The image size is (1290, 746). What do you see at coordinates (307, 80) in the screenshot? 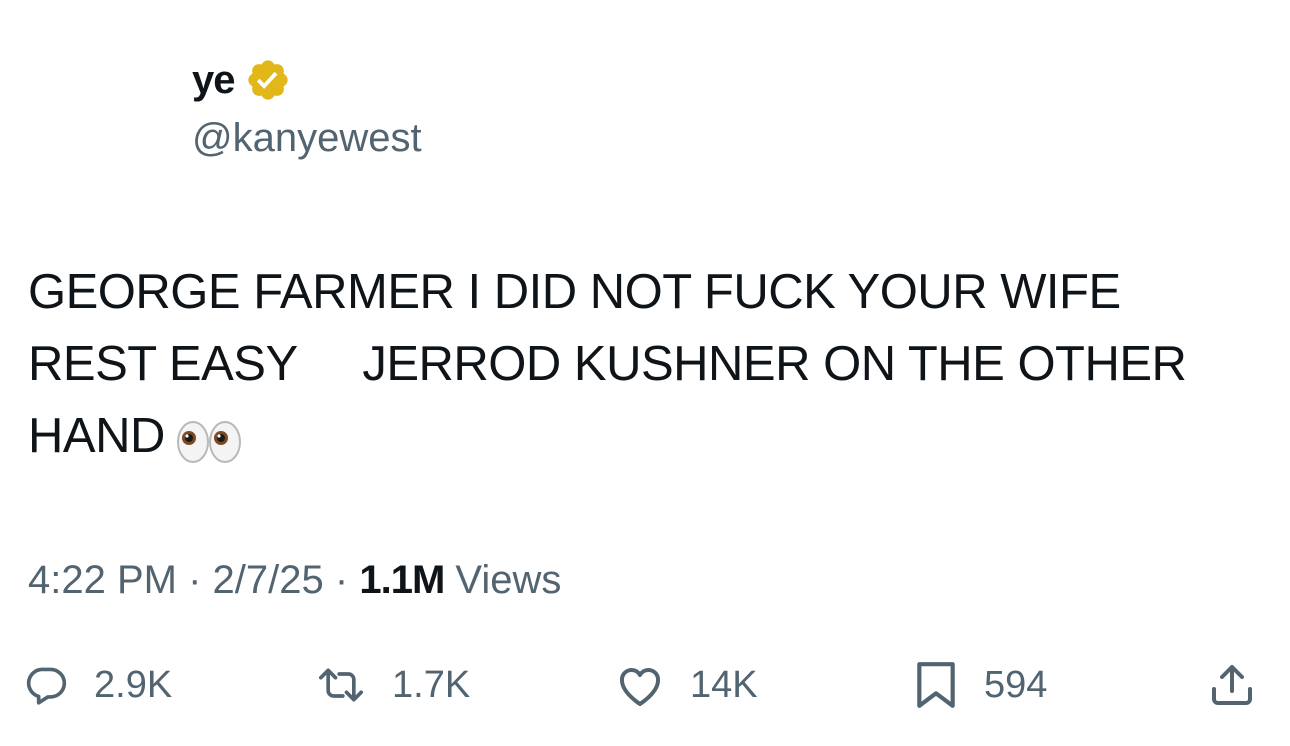
I see `author-name-row: ye` at bounding box center [307, 80].